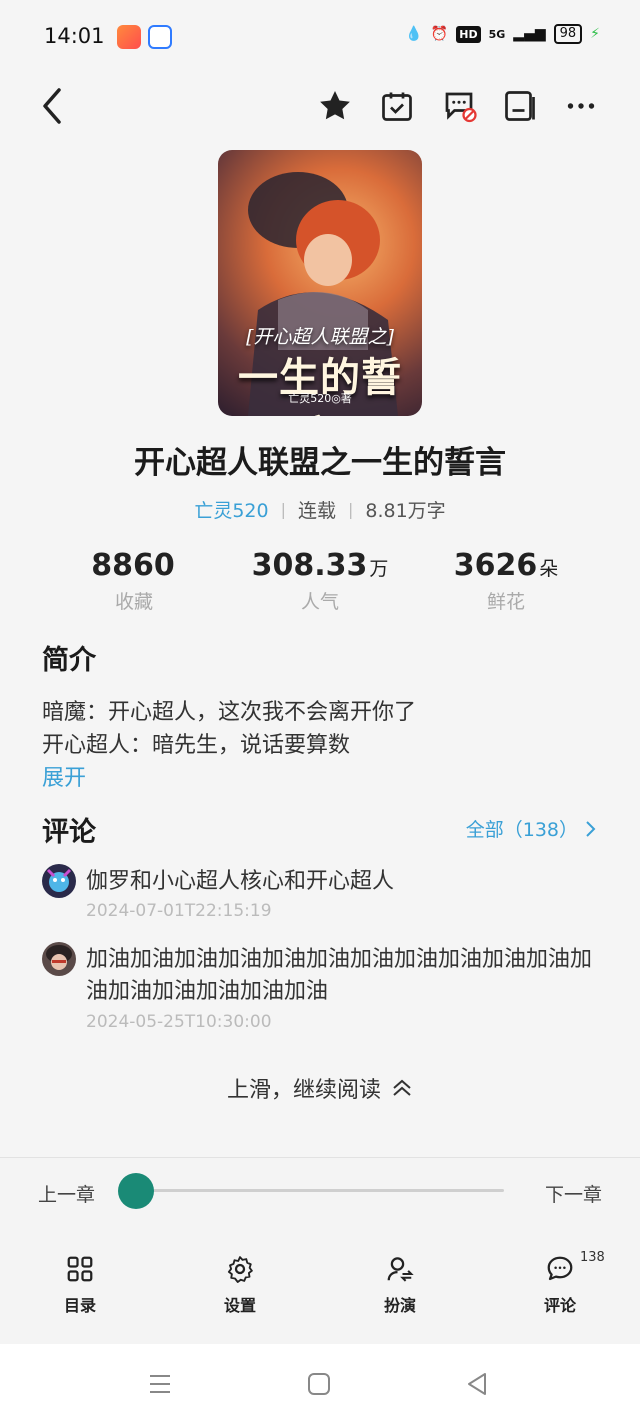 The image size is (640, 1422). I want to click on word-count: 8.81万字, so click(405, 511).